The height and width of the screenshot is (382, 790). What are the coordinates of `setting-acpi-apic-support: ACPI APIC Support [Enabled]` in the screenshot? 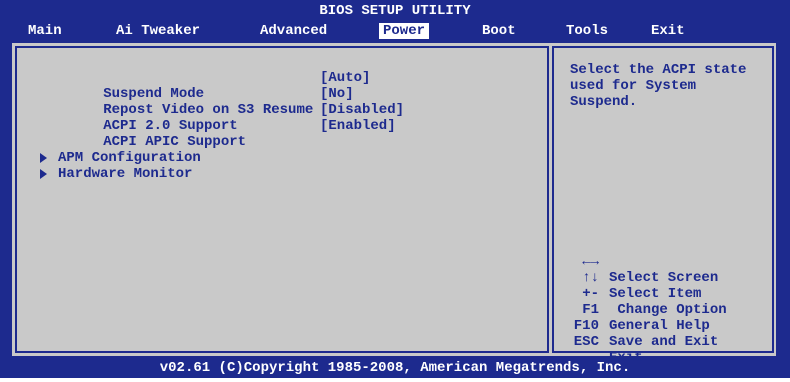 It's located at (215, 134).